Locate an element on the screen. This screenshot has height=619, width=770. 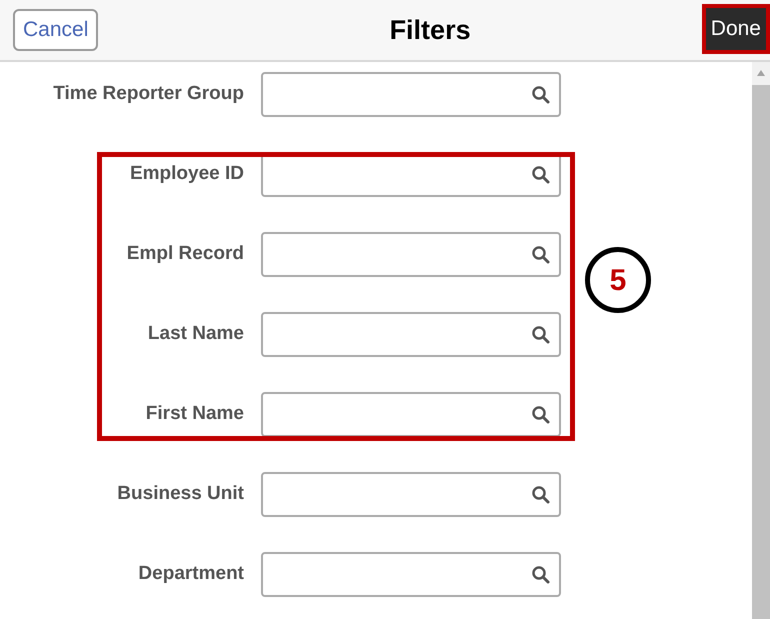
field-label: Last Name is located at coordinates (195, 334).